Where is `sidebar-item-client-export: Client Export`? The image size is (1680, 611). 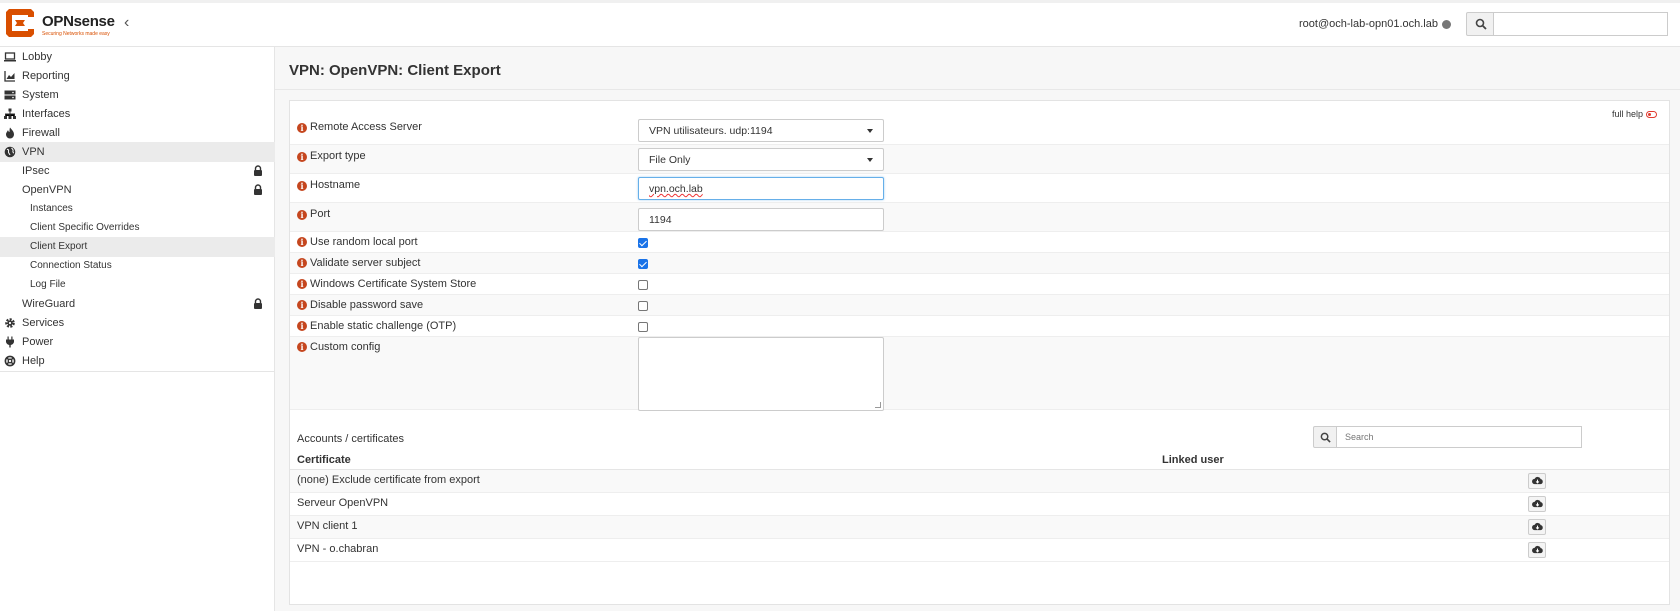
sidebar-item-client-export: Client Export is located at coordinates (137, 247).